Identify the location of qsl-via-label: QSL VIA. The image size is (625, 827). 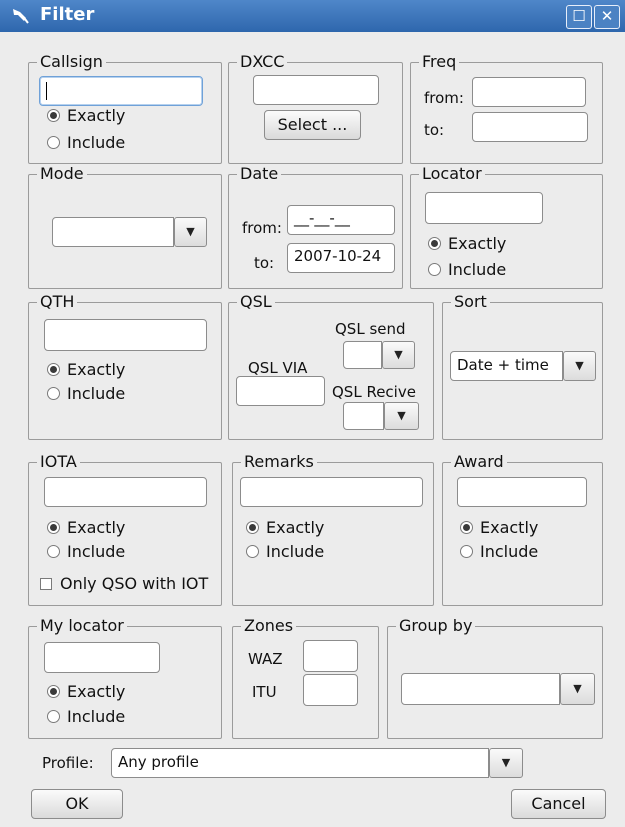
(278, 368).